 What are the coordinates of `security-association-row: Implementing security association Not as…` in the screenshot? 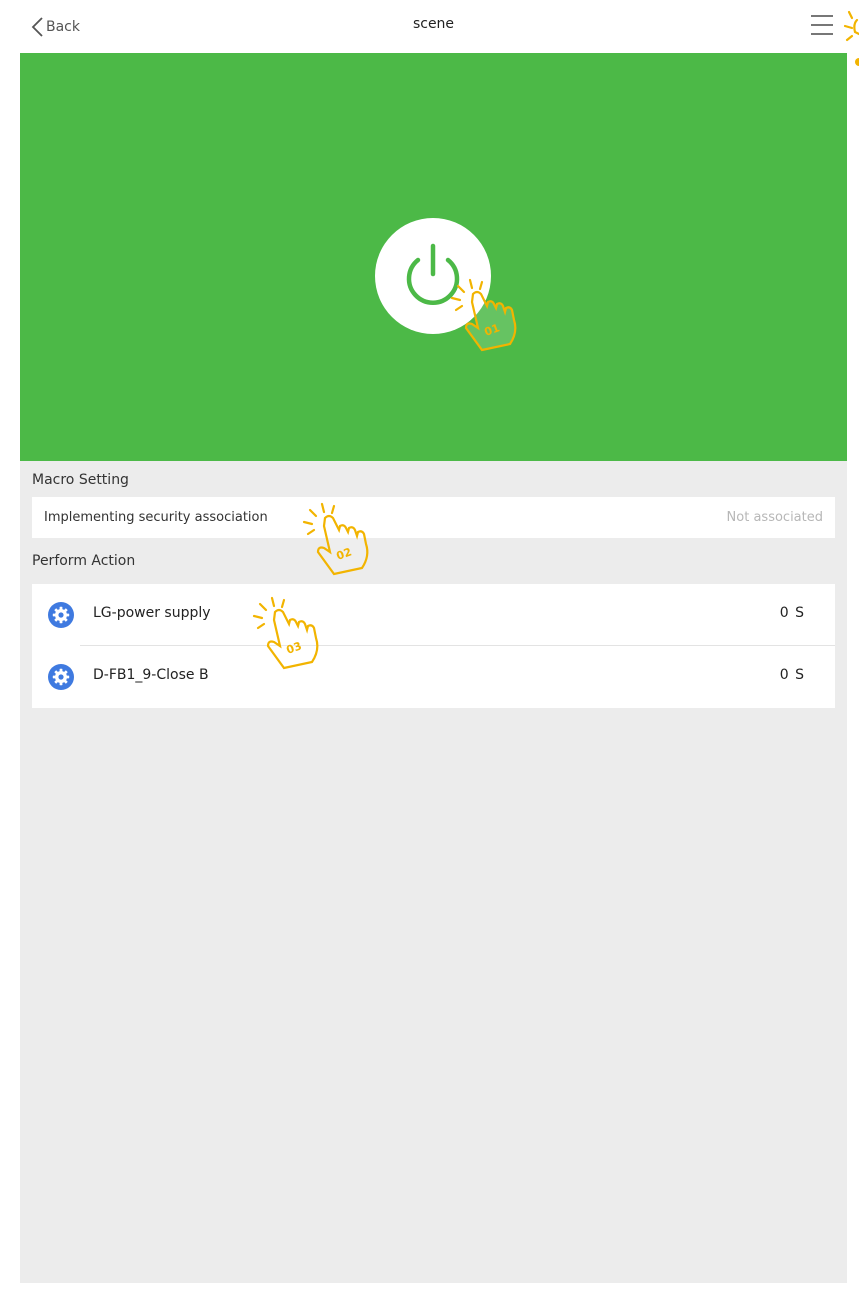 It's located at (433, 517).